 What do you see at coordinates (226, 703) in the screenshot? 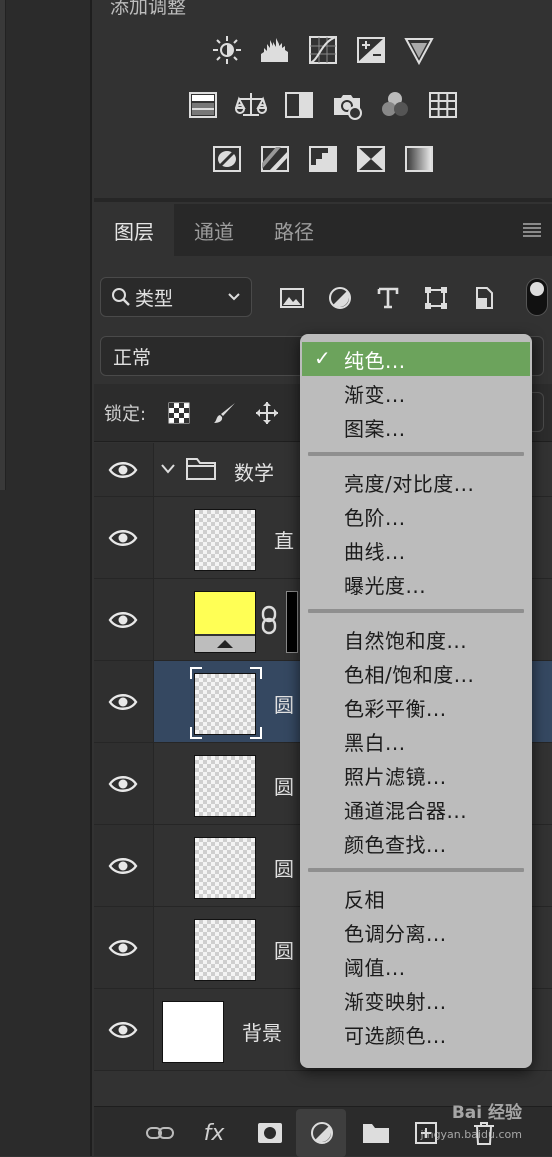
I see `thumbnail-selection-frame` at bounding box center [226, 703].